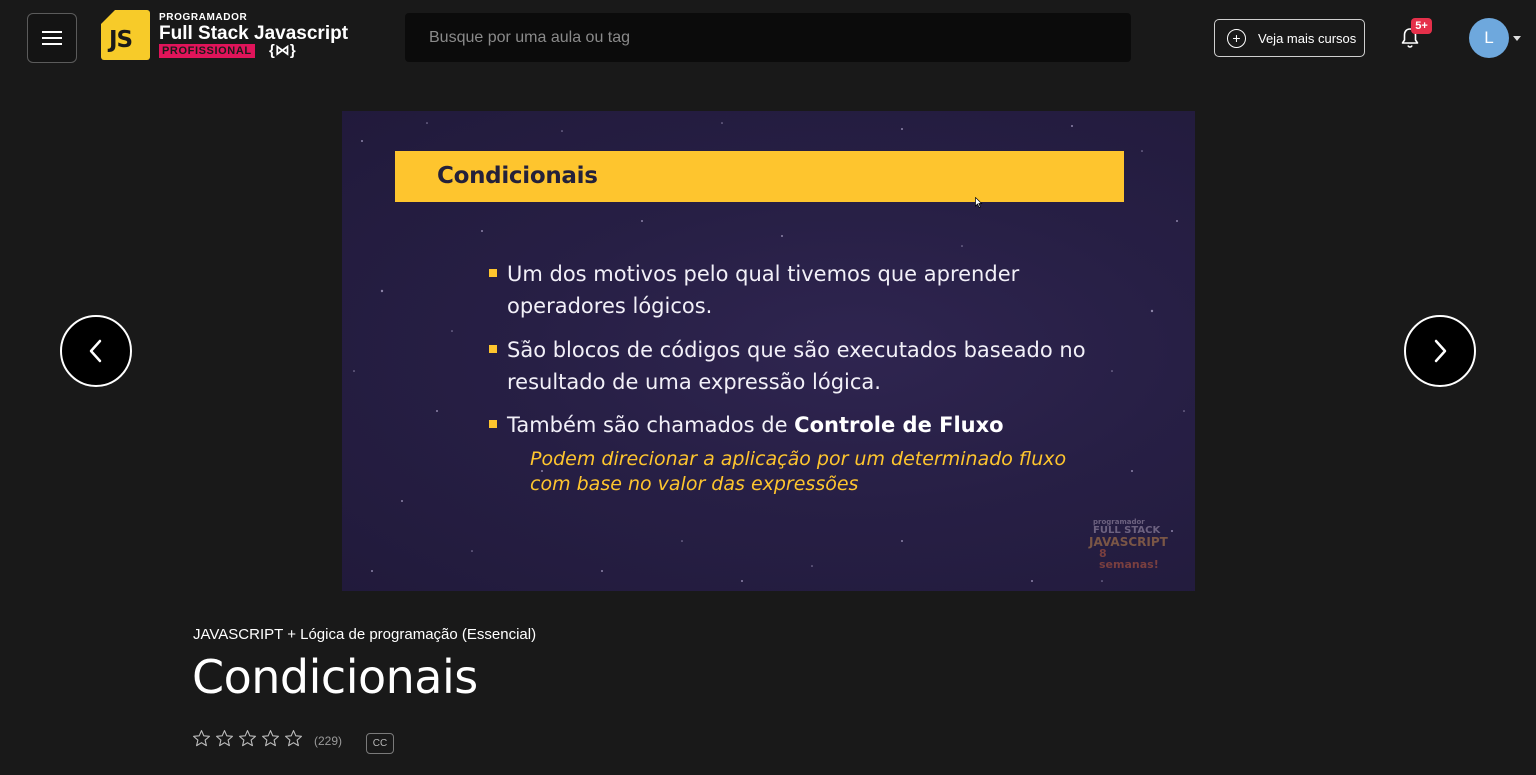  I want to click on logo-badge: PROFISSIONAL, so click(207, 51).